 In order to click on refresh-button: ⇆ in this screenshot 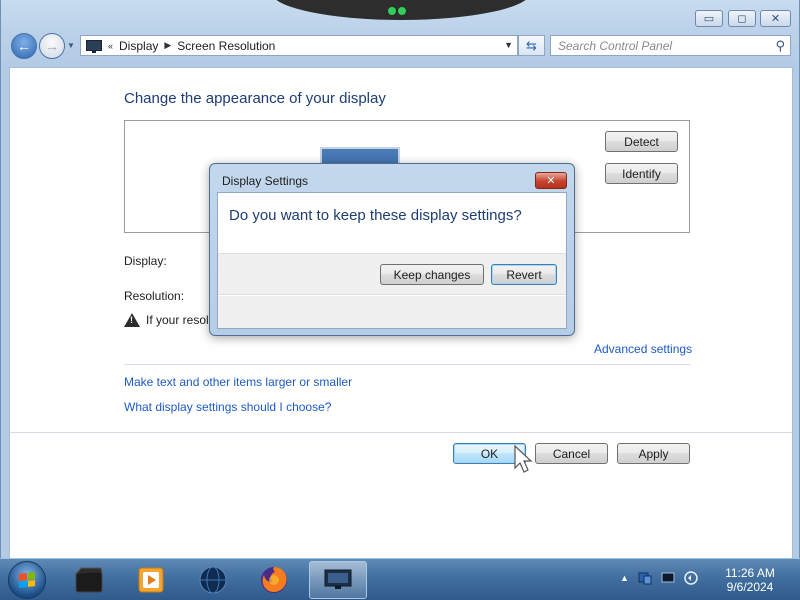, I will do `click(531, 45)`.